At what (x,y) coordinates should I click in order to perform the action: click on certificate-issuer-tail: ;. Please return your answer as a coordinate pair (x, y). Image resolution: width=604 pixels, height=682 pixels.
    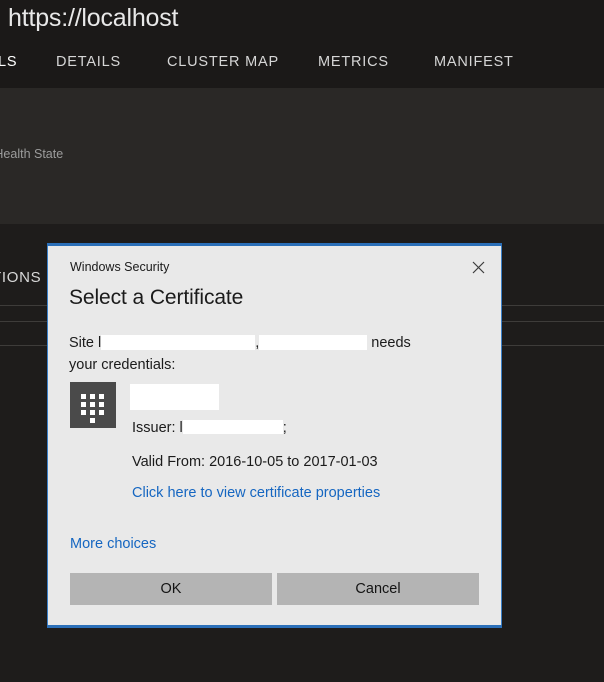
    Looking at the image, I should click on (284, 428).